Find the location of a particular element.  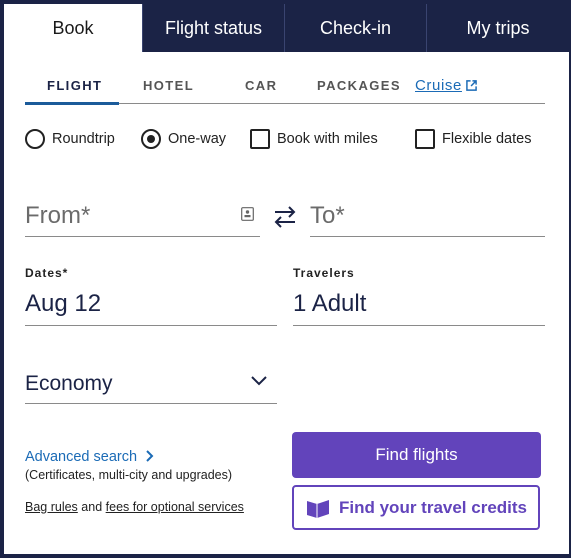

to-placeholder: To* is located at coordinates (327, 215).